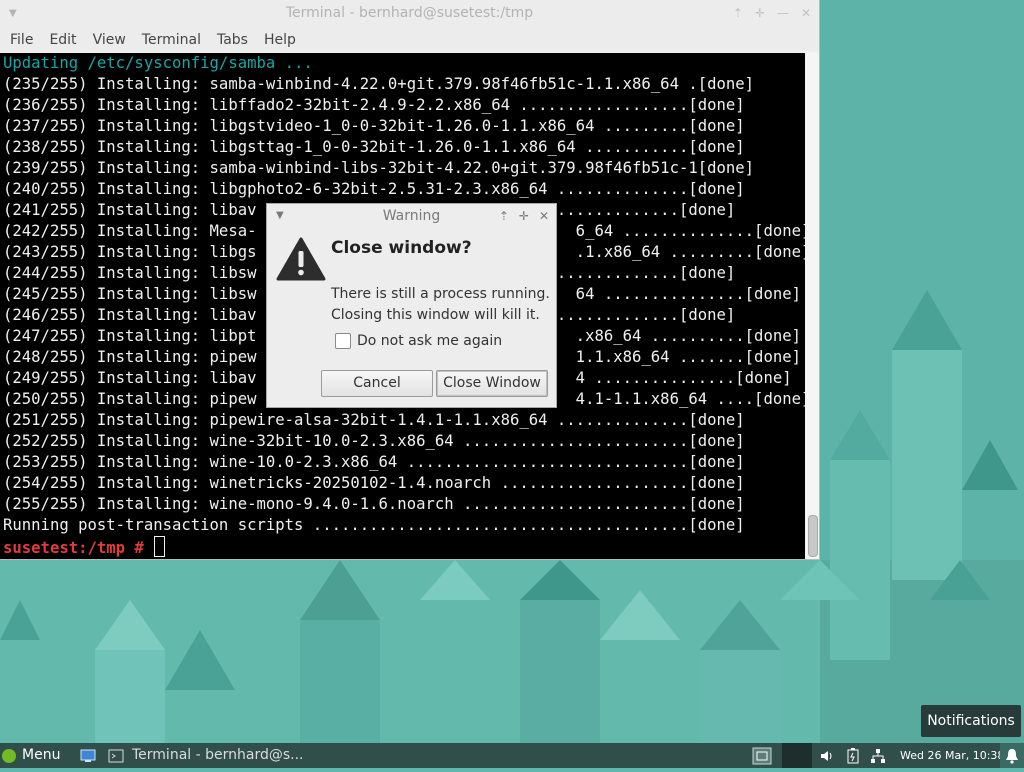  I want to click on notifications-tooltip: Notifications, so click(971, 721).